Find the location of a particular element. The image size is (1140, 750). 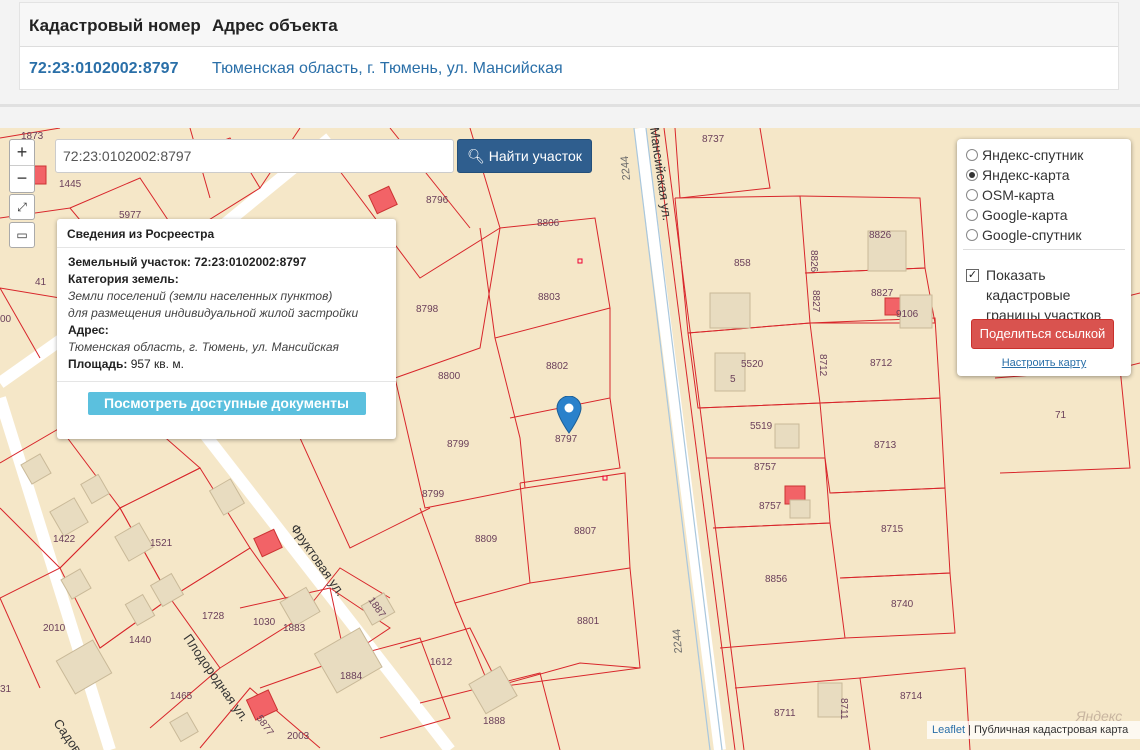

zoom-control: + − is located at coordinates (22, 166).